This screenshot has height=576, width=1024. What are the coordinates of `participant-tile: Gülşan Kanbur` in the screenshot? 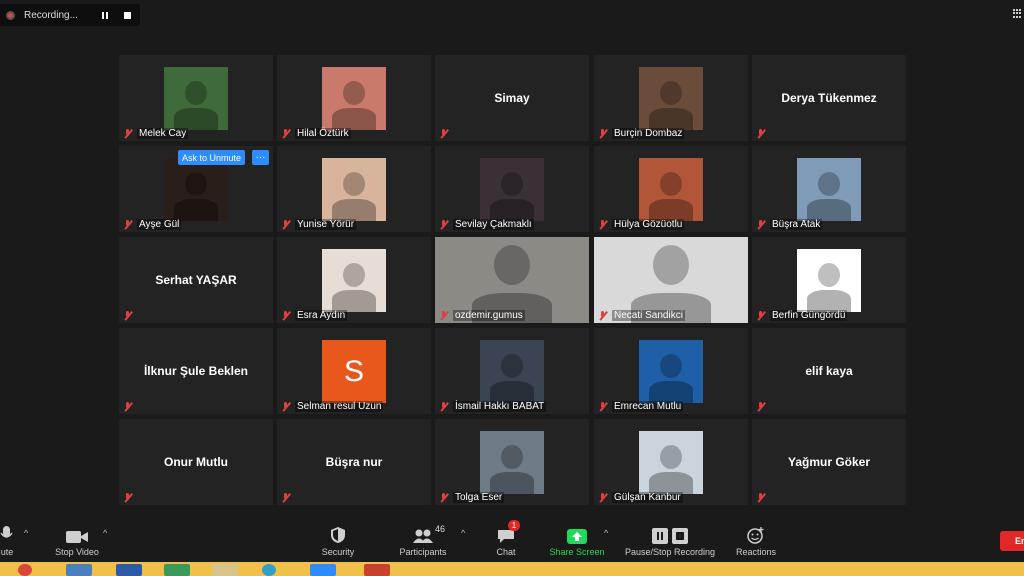 It's located at (671, 462).